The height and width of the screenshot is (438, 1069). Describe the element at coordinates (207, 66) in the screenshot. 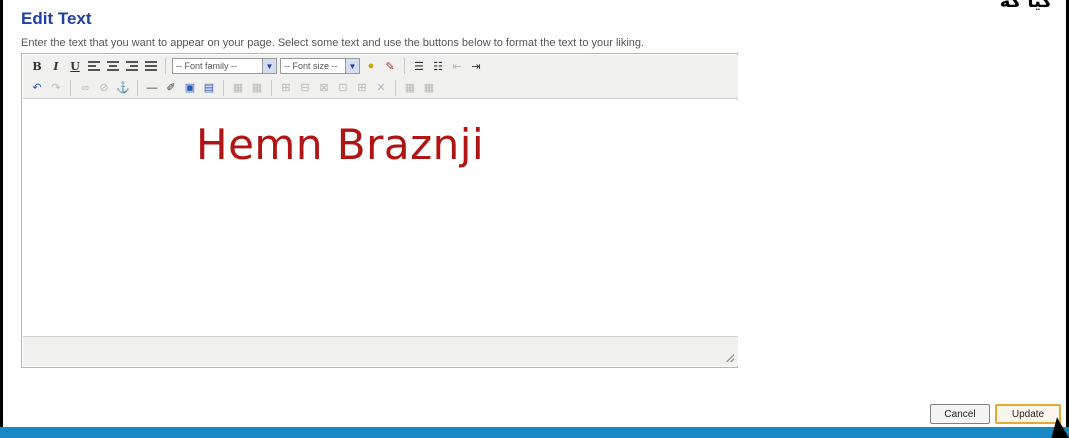

I see `font-family-placeholder: -- Font family --` at that location.